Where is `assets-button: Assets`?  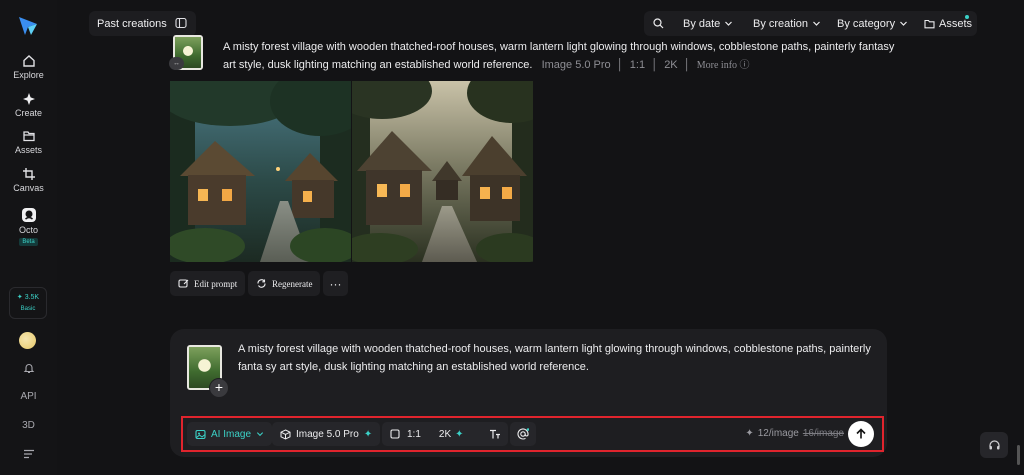 assets-button: Assets is located at coordinates (948, 24).